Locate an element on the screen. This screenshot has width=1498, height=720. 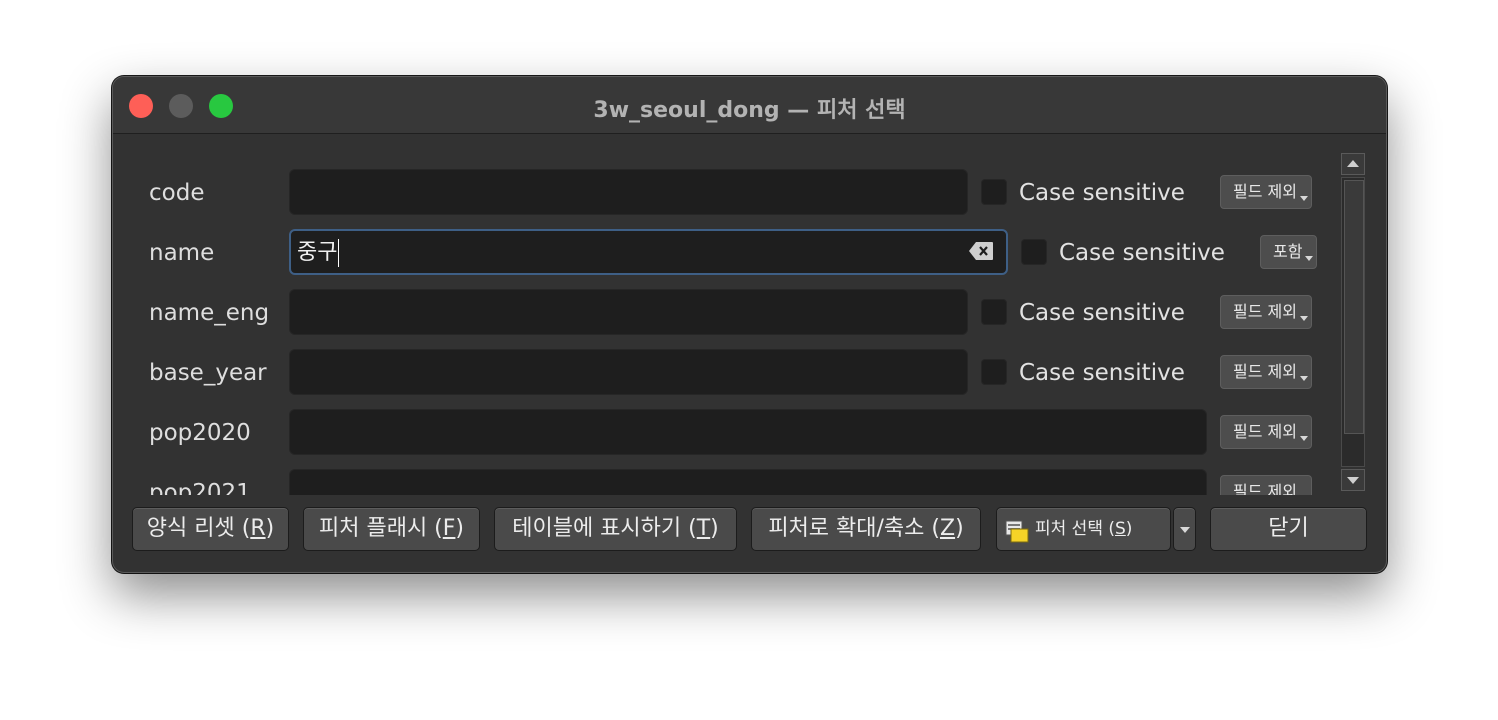
scroll-down-button is located at coordinates (1353, 480).